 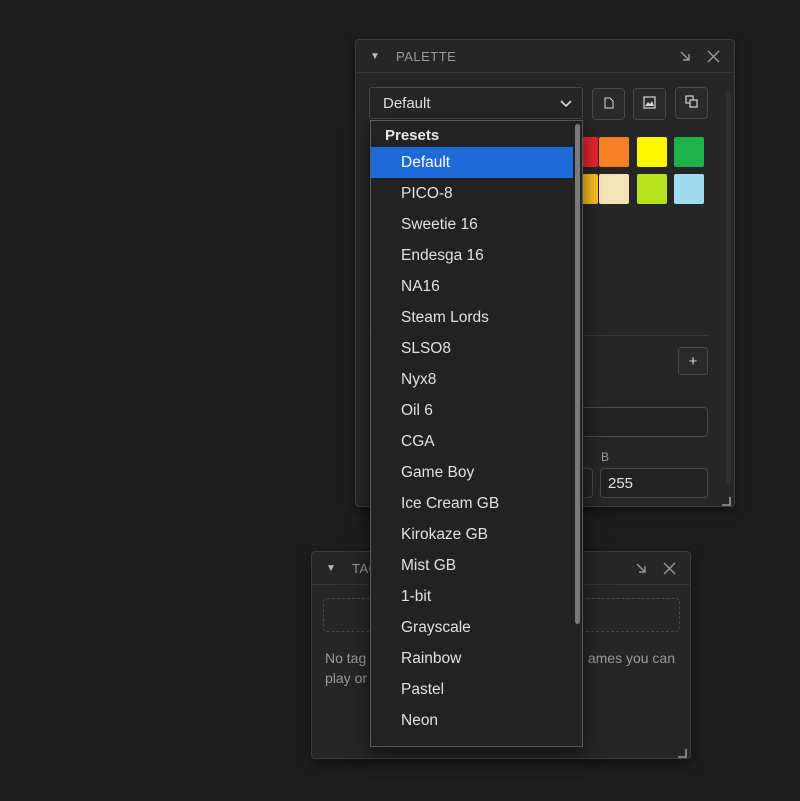 I want to click on empty-text-part: play or, so click(x=346, y=678).